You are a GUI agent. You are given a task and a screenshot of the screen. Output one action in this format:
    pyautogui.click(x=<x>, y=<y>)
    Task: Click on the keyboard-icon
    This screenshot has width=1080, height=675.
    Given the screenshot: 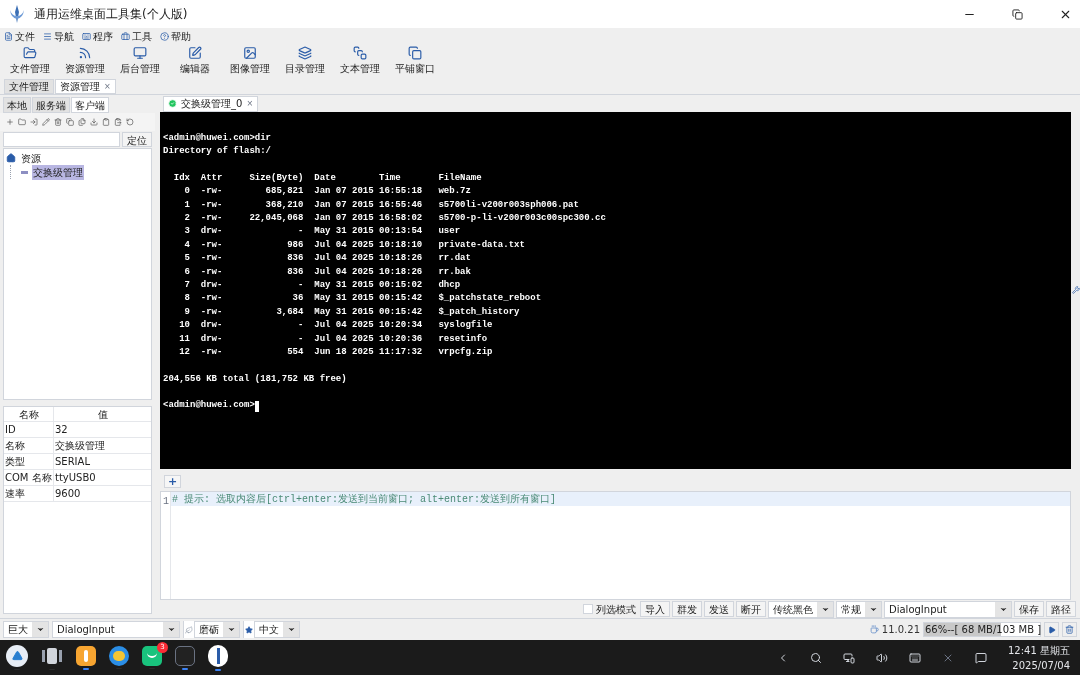 What is the action you would take?
    pyautogui.click(x=915, y=657)
    